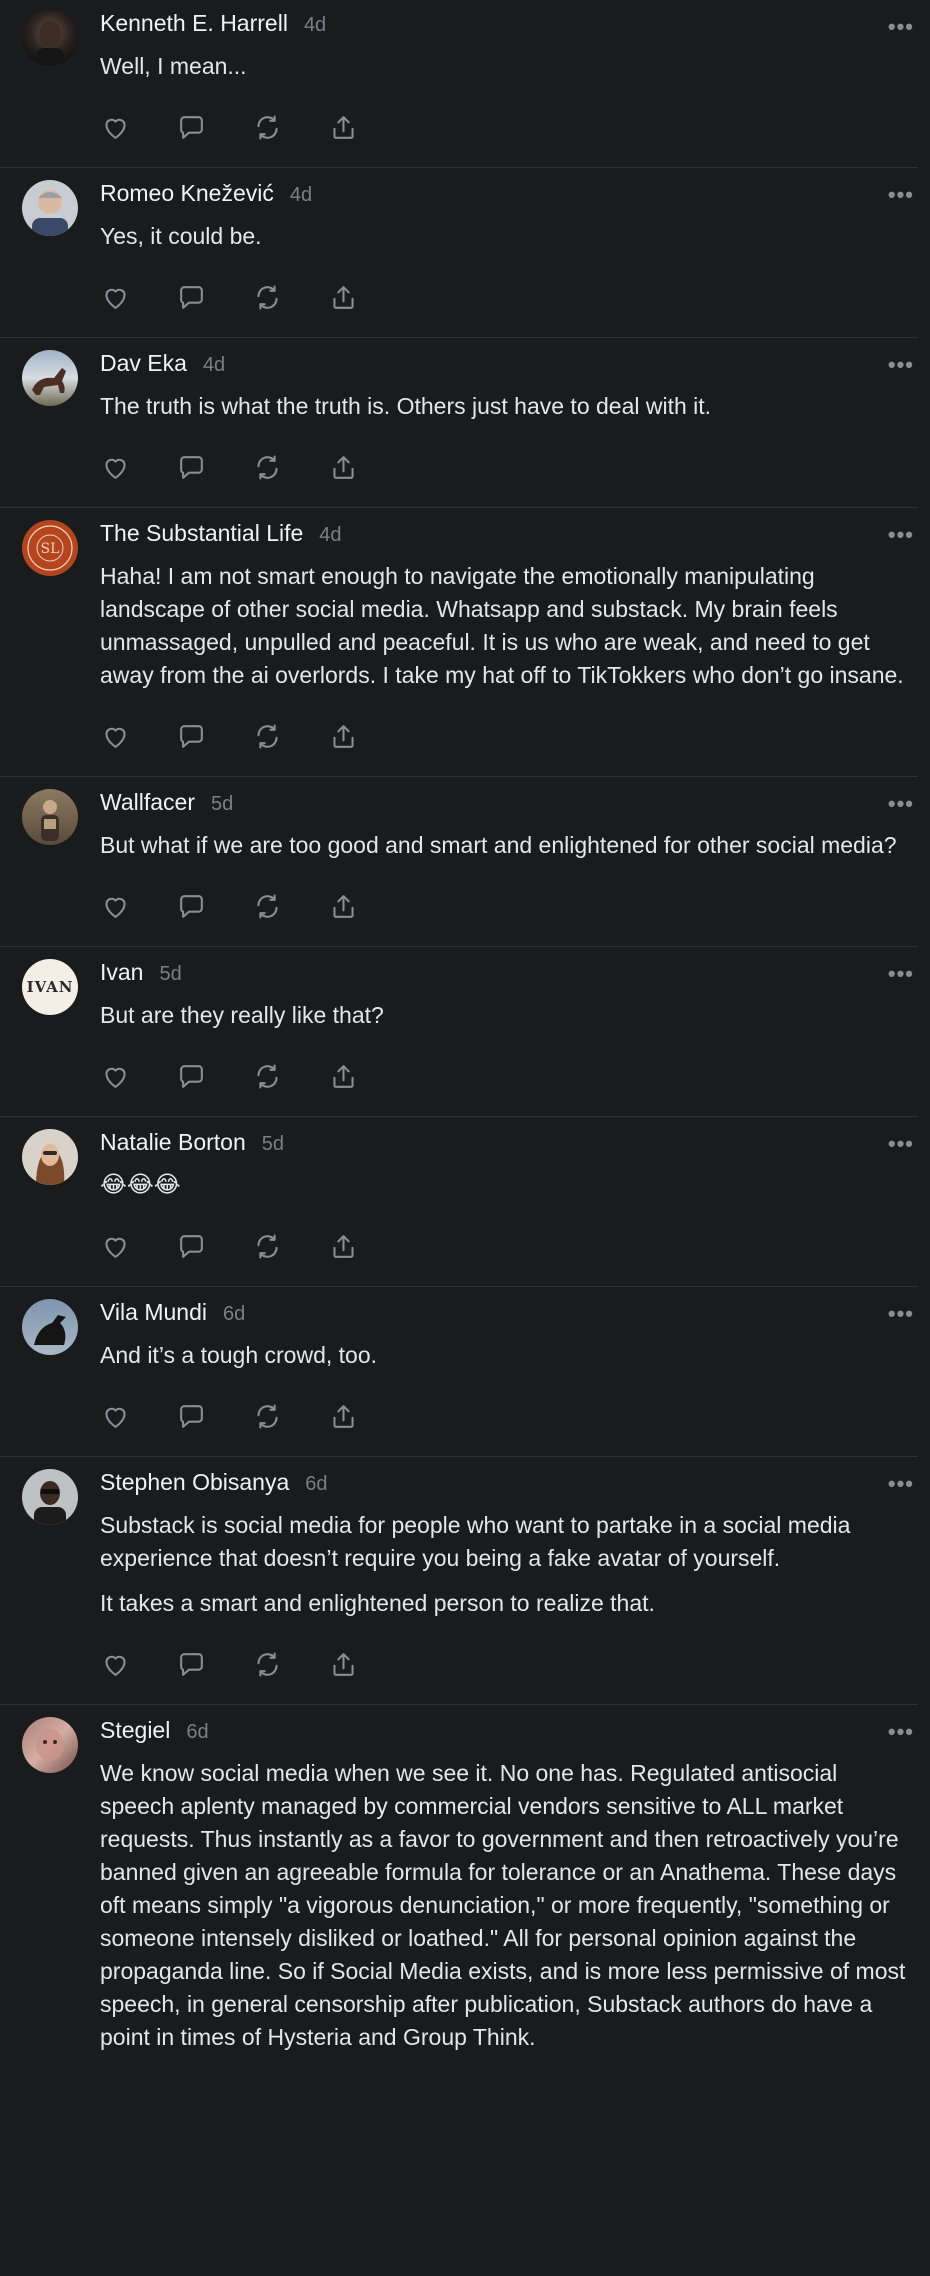 The height and width of the screenshot is (2276, 930). Describe the element at coordinates (140, 1185) in the screenshot. I see `comment-paragraph: 😂😂😂` at that location.